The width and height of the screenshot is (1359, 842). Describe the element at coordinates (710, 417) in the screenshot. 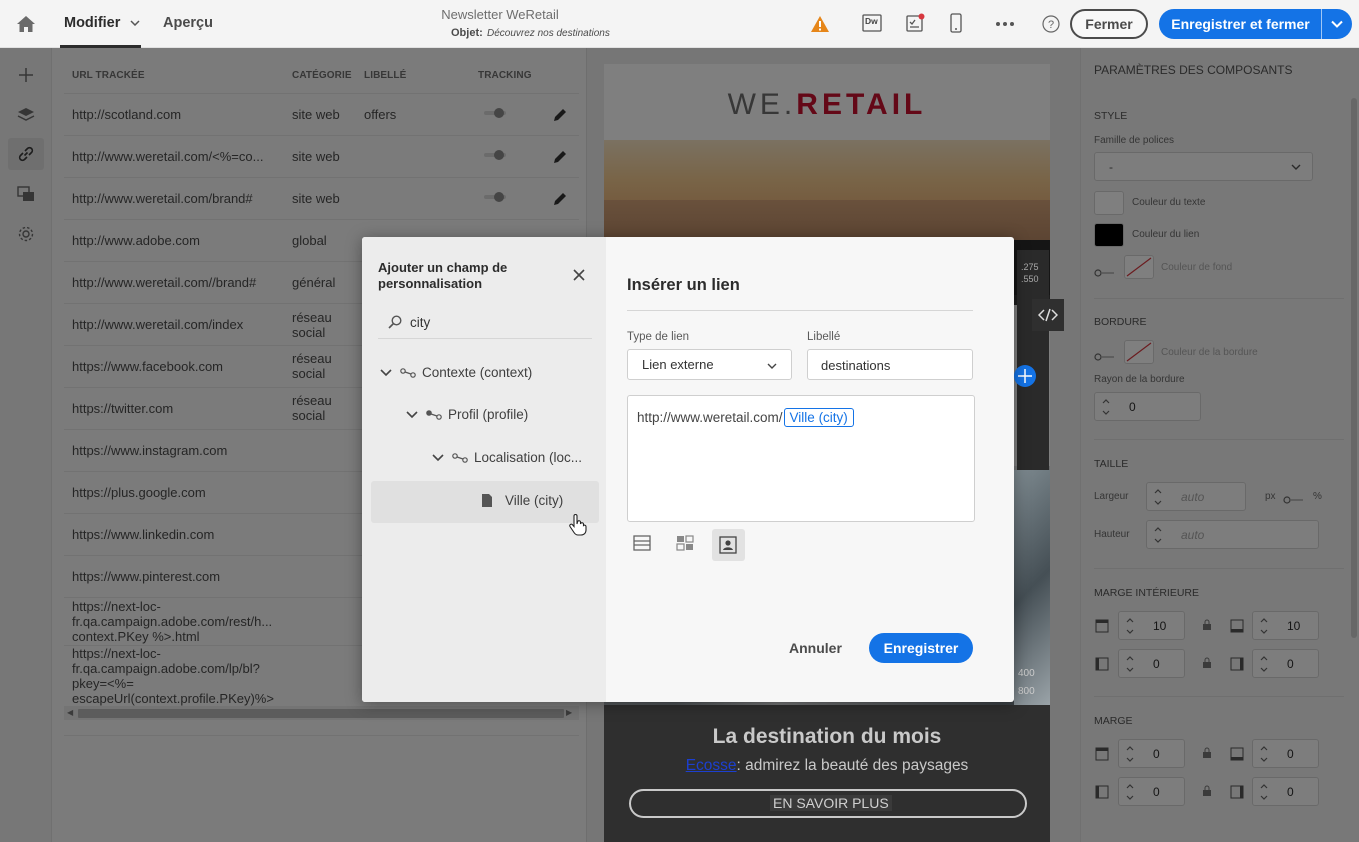

I see `url-prefix: http://www.weretail.com/` at that location.